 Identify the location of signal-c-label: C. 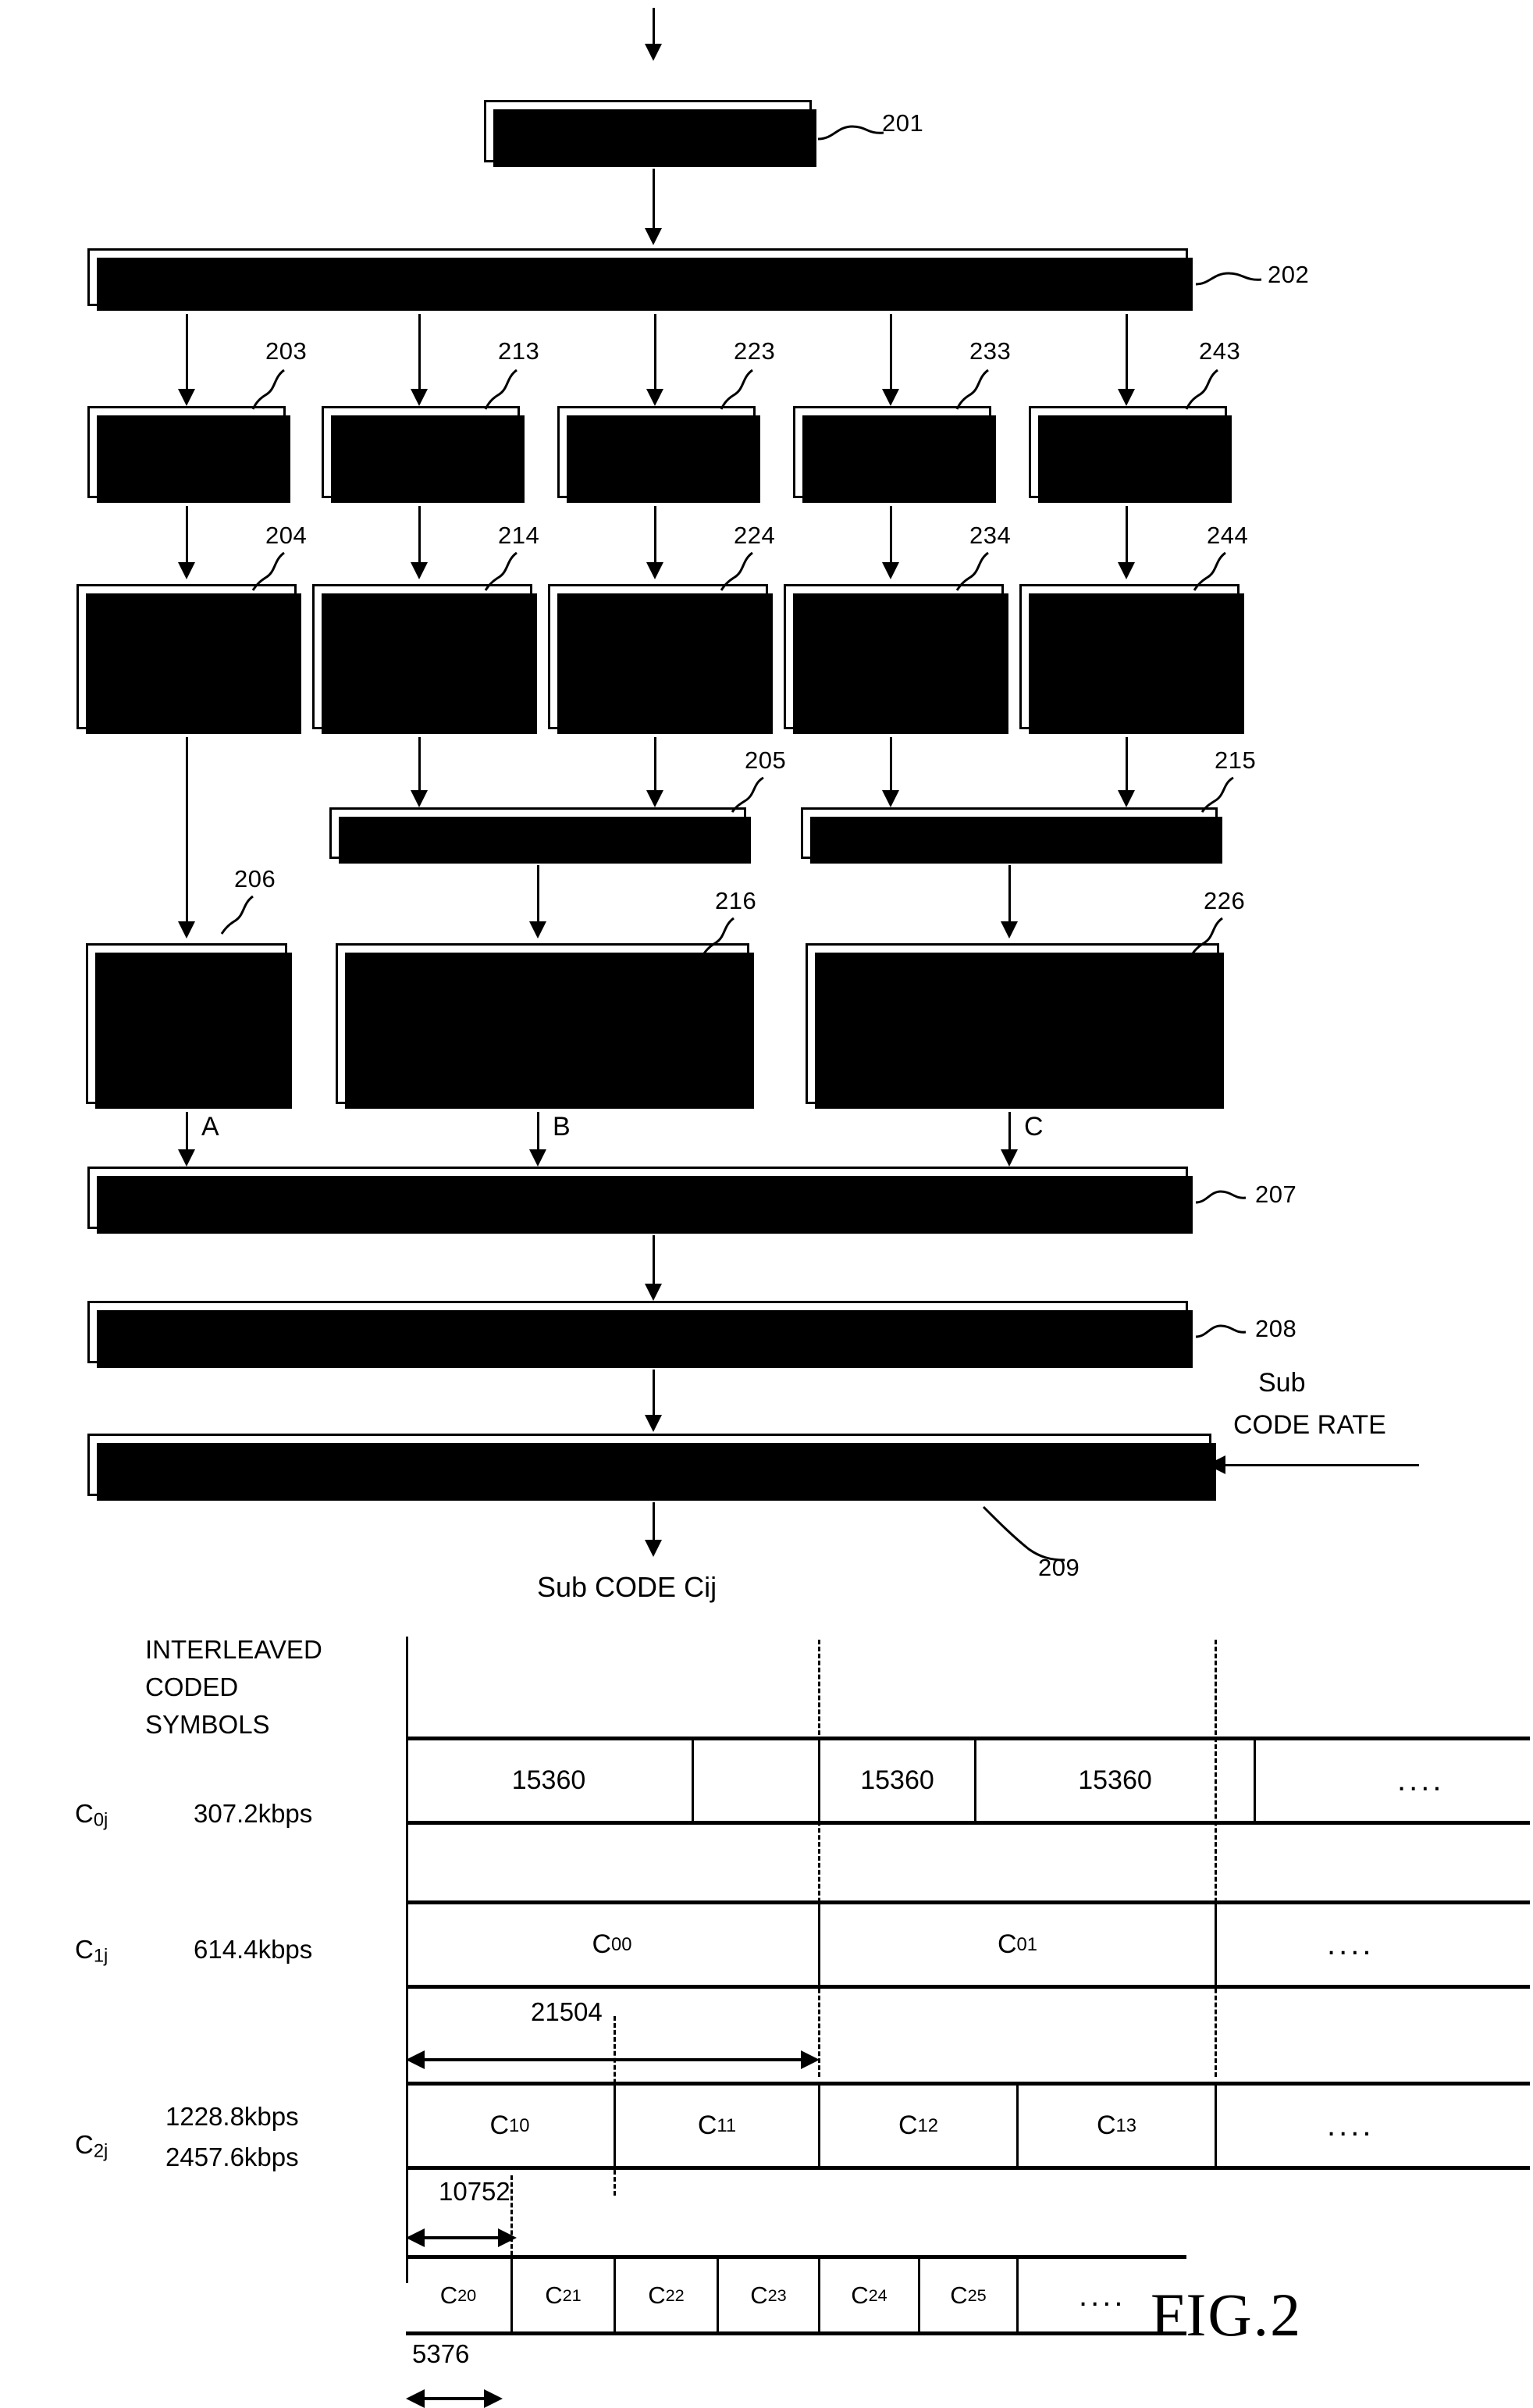
(1034, 1127).